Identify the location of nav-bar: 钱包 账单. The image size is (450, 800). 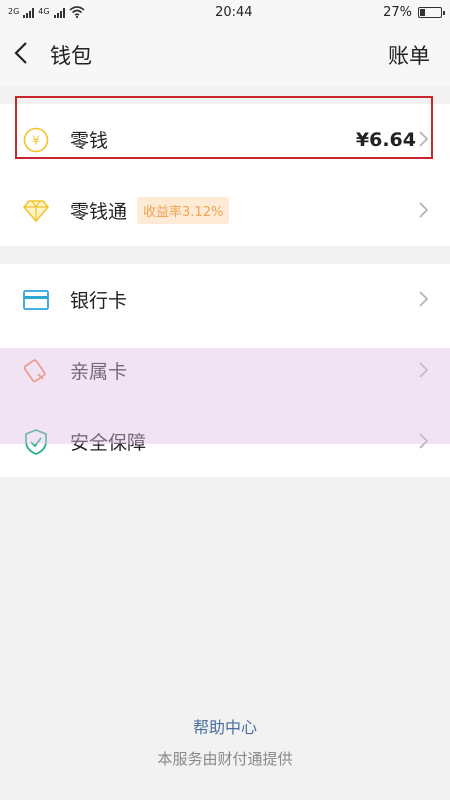
(225, 55).